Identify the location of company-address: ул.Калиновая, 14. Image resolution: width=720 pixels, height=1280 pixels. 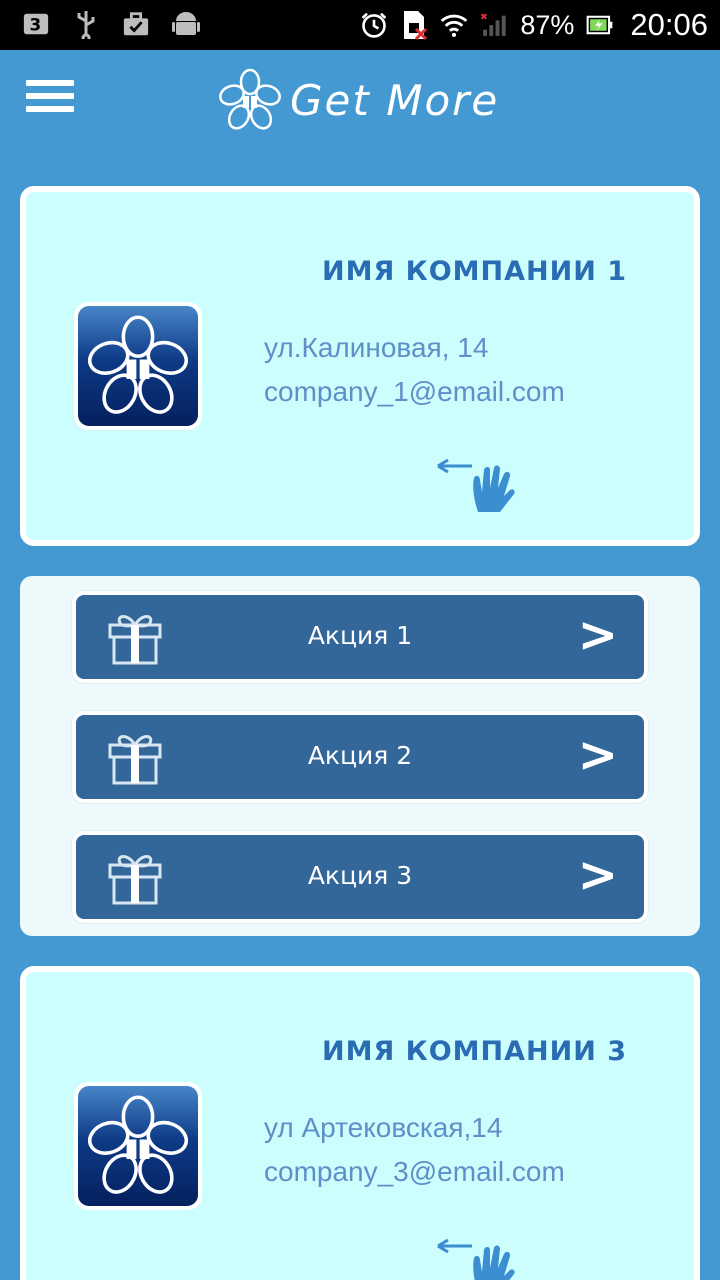
(376, 347).